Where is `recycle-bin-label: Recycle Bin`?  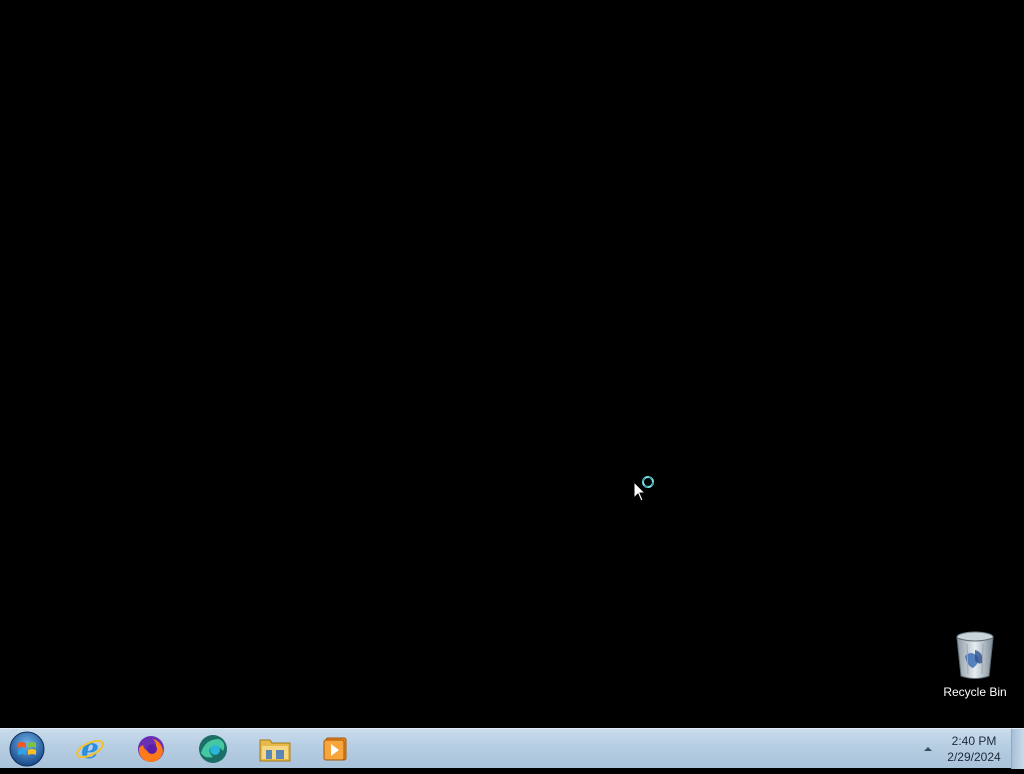
recycle-bin-label: Recycle Bin is located at coordinates (975, 692).